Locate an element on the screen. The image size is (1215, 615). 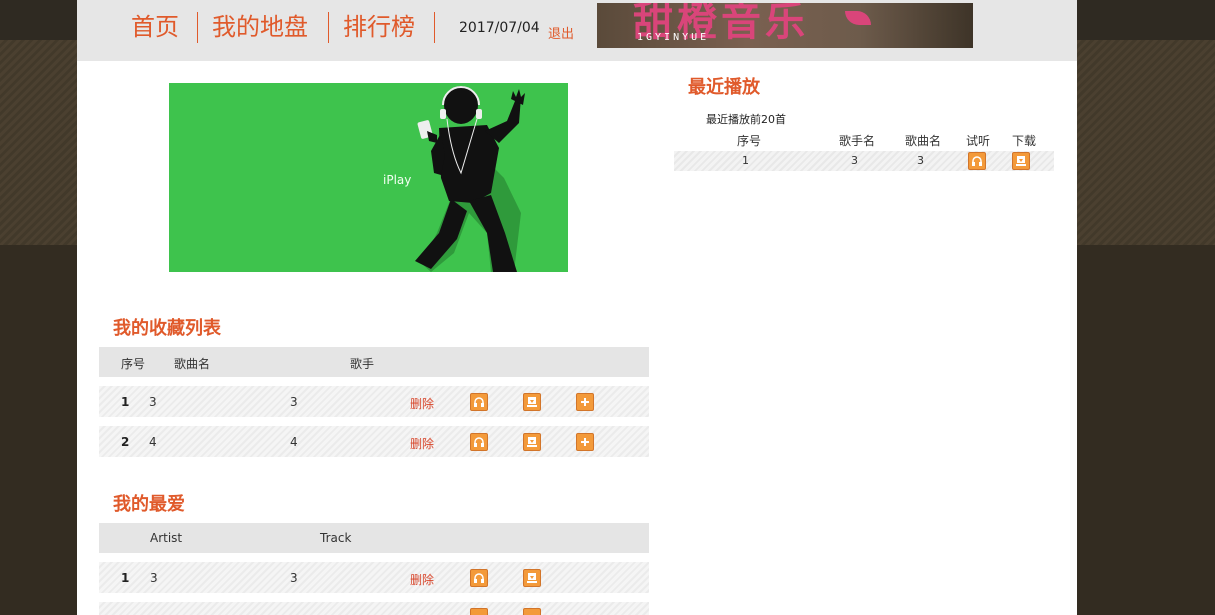
column-header-singer: 歌手名 is located at coordinates (857, 141).